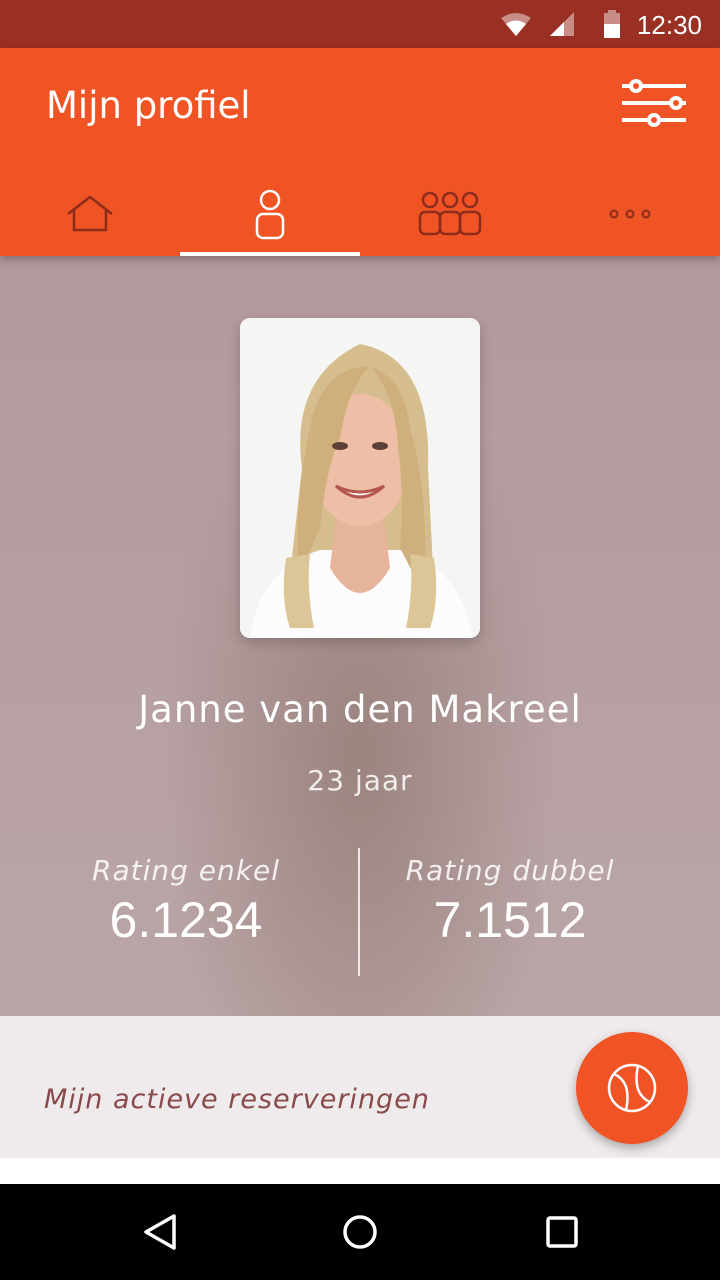 The height and width of the screenshot is (1280, 720). What do you see at coordinates (669, 25) in the screenshot?
I see `status-time: 12:30` at bounding box center [669, 25].